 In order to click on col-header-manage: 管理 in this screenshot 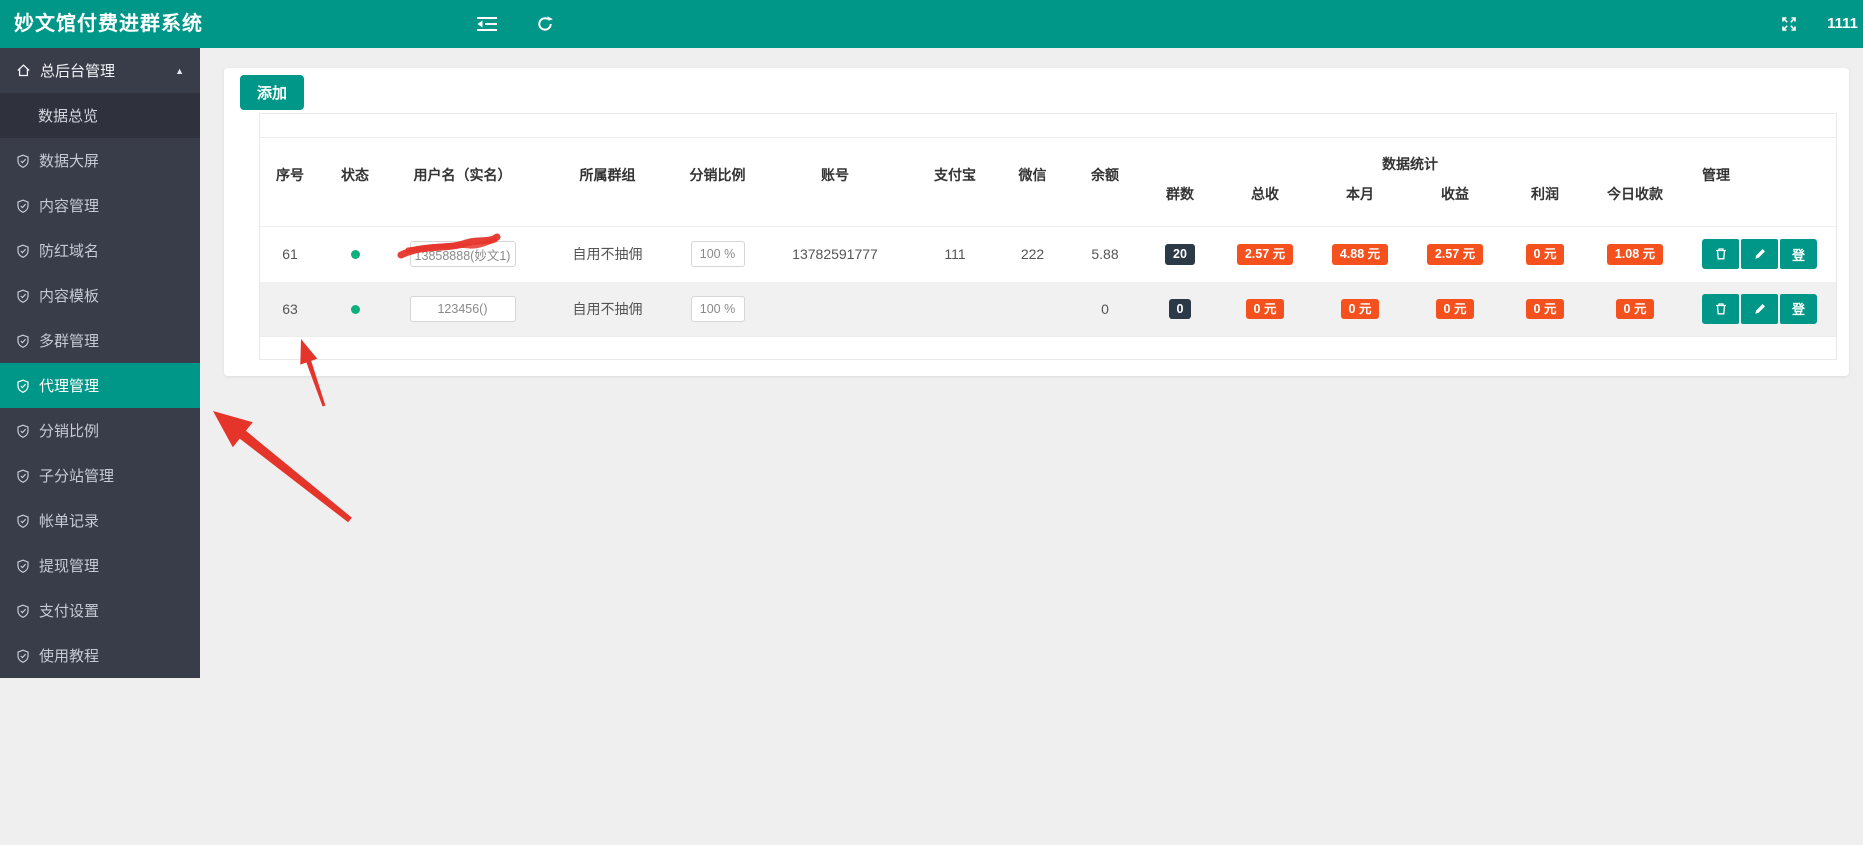, I will do `click(1716, 175)`.